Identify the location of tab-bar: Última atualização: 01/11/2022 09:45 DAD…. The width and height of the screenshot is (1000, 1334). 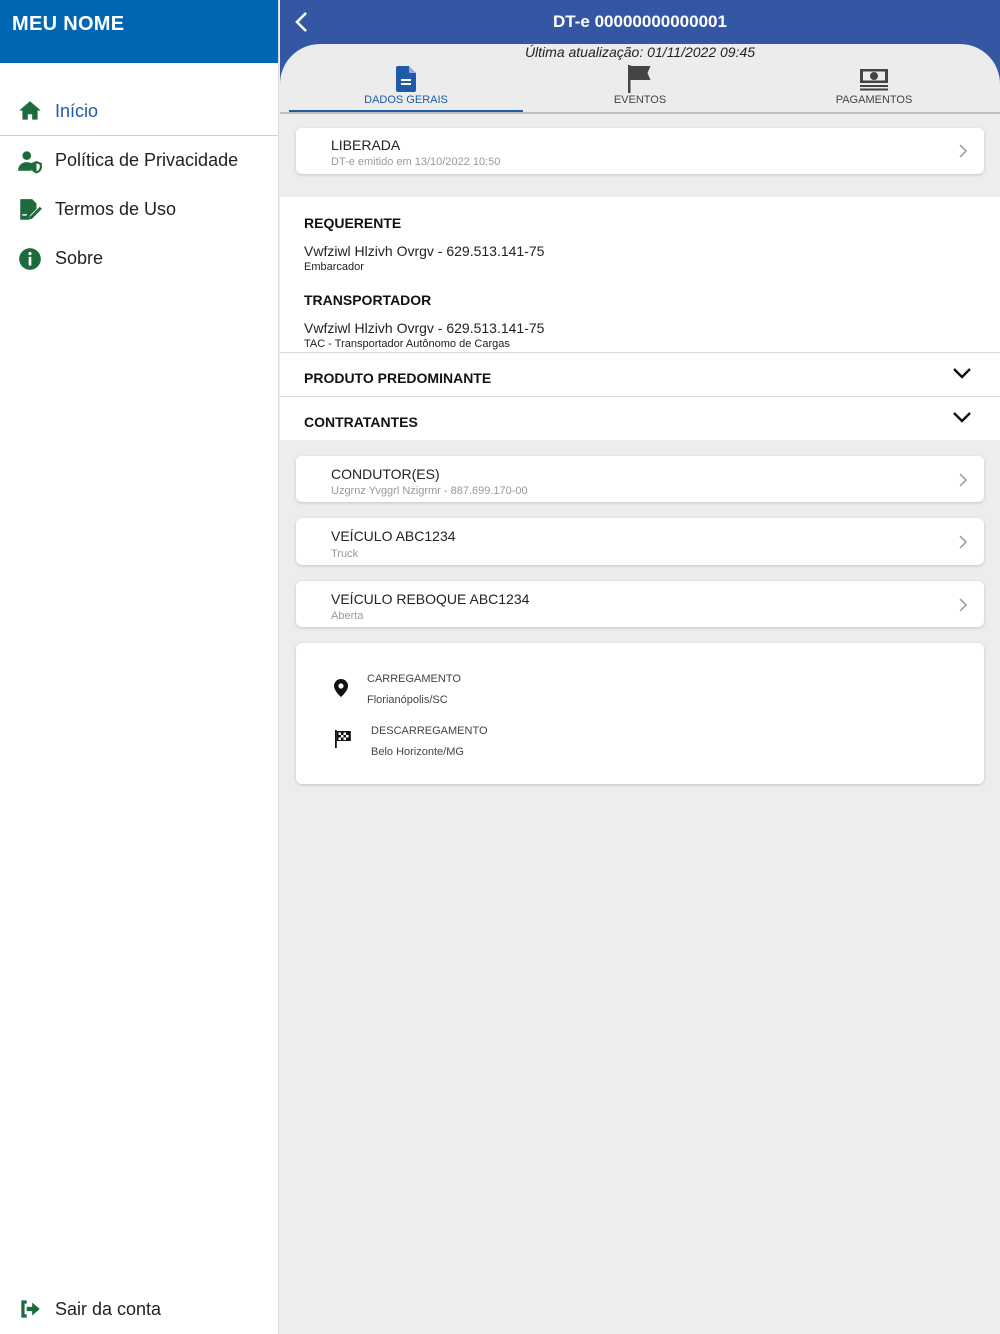
(640, 79).